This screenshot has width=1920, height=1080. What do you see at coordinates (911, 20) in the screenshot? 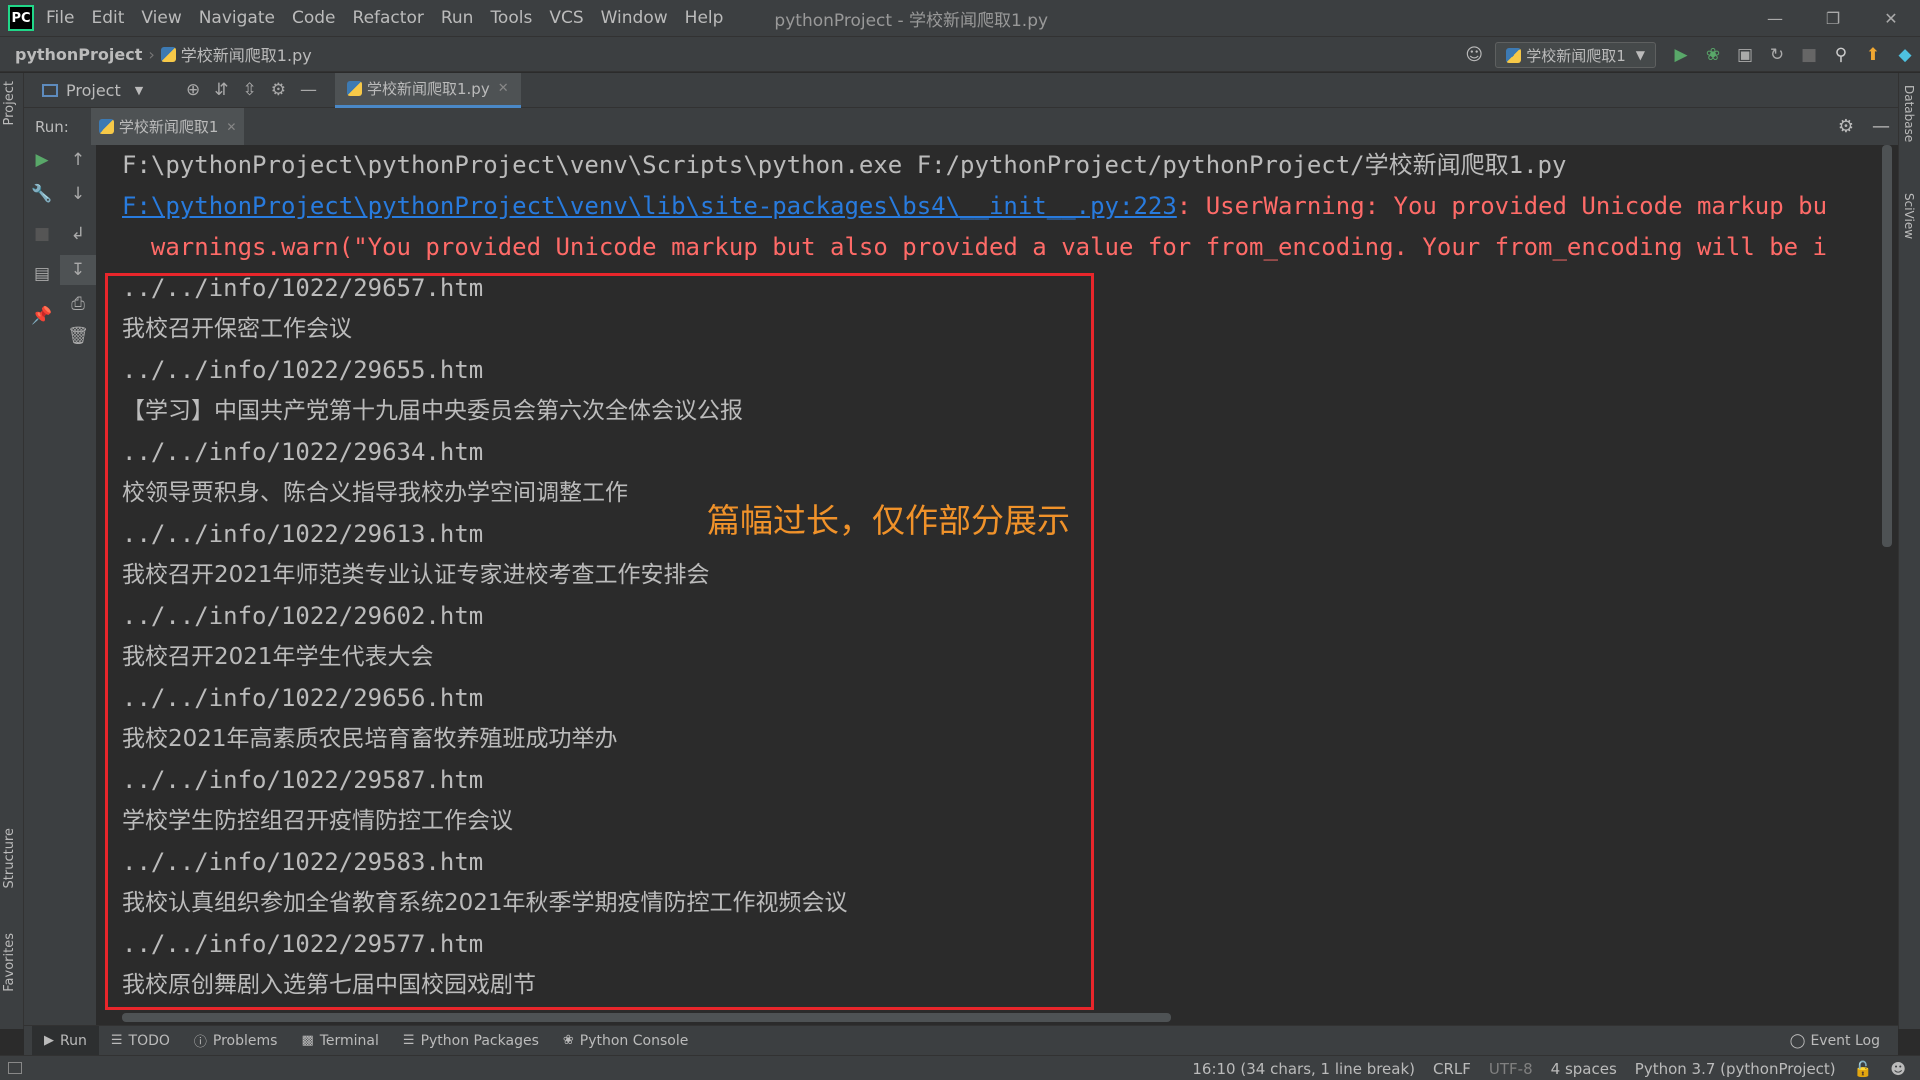
I see `window-title: pythonProject - 学校新闻爬取1.py` at bounding box center [911, 20].